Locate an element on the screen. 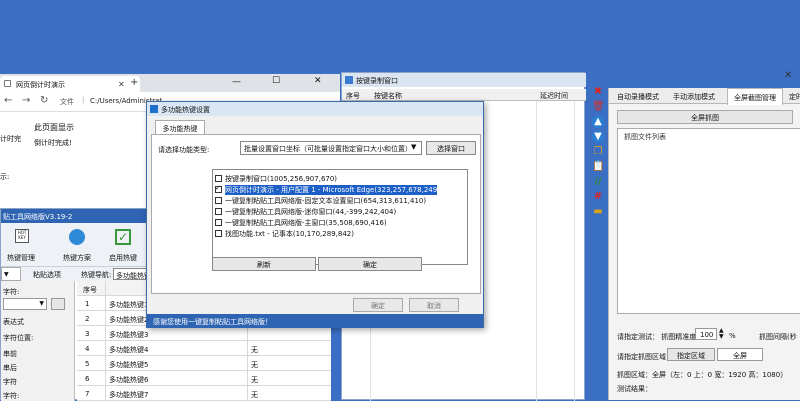  function-type-select: 批量设置窗口坐标（可批量设置指定窗口大小和位置） ▼ is located at coordinates (331, 148).